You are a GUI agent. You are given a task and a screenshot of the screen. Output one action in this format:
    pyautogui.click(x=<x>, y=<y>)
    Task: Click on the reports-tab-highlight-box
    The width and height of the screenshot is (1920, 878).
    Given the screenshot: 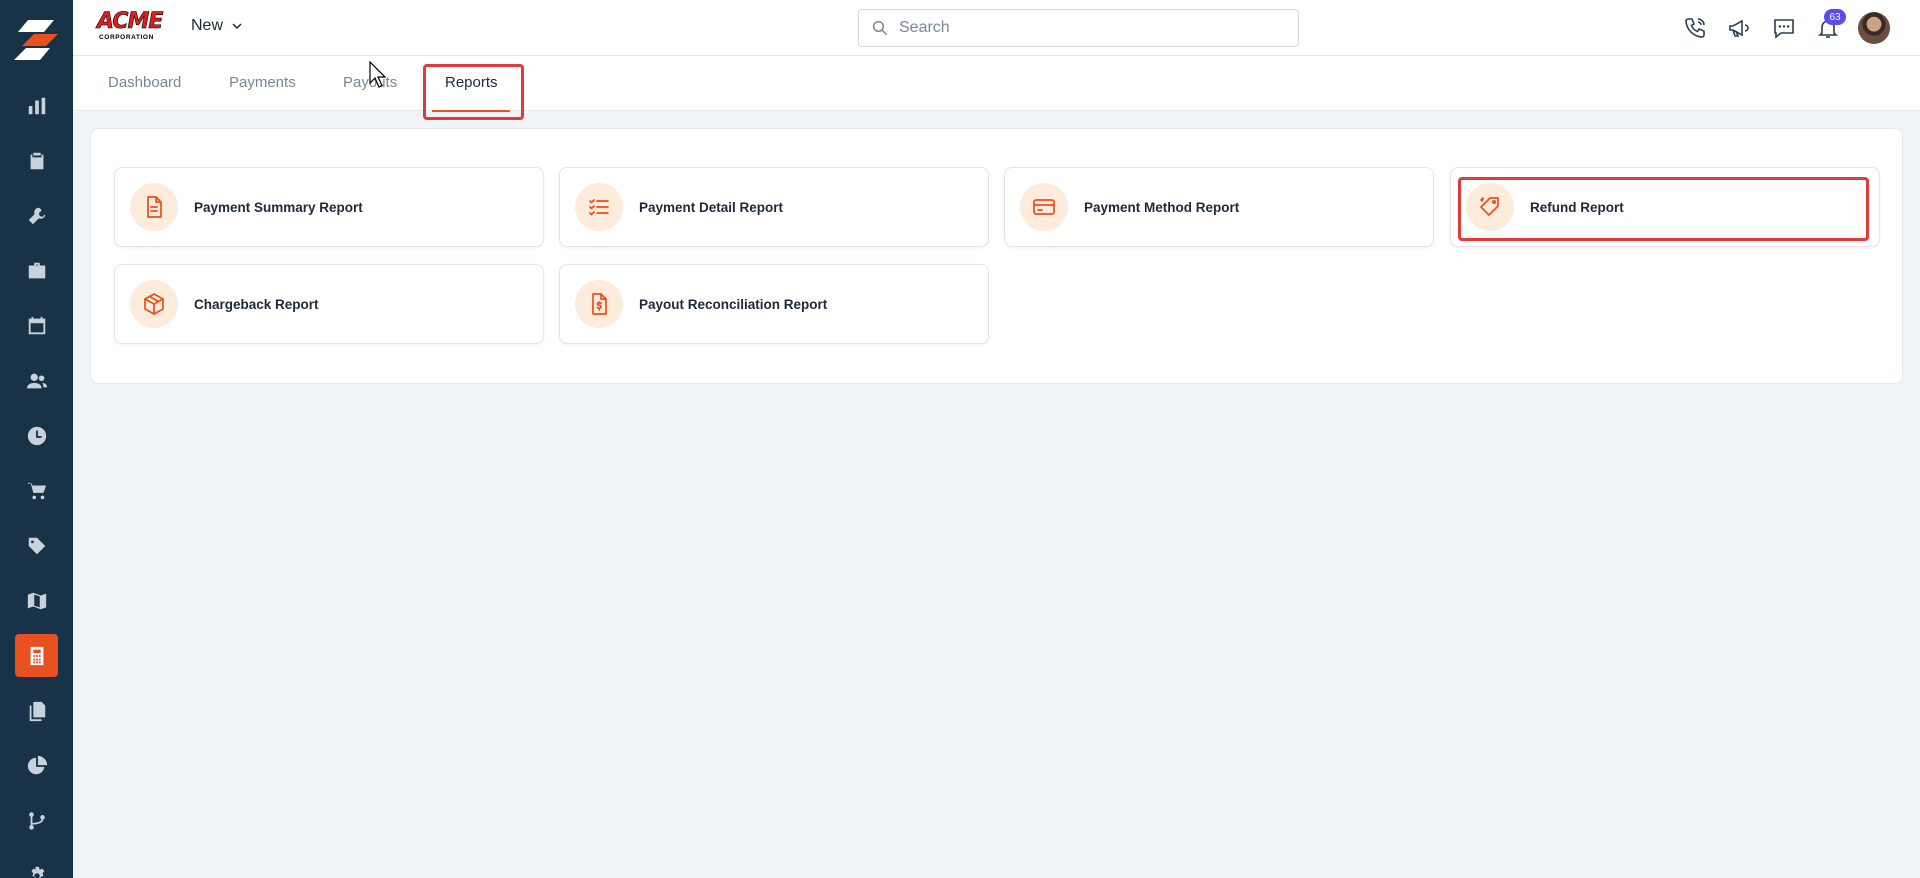 What is the action you would take?
    pyautogui.click(x=473, y=92)
    